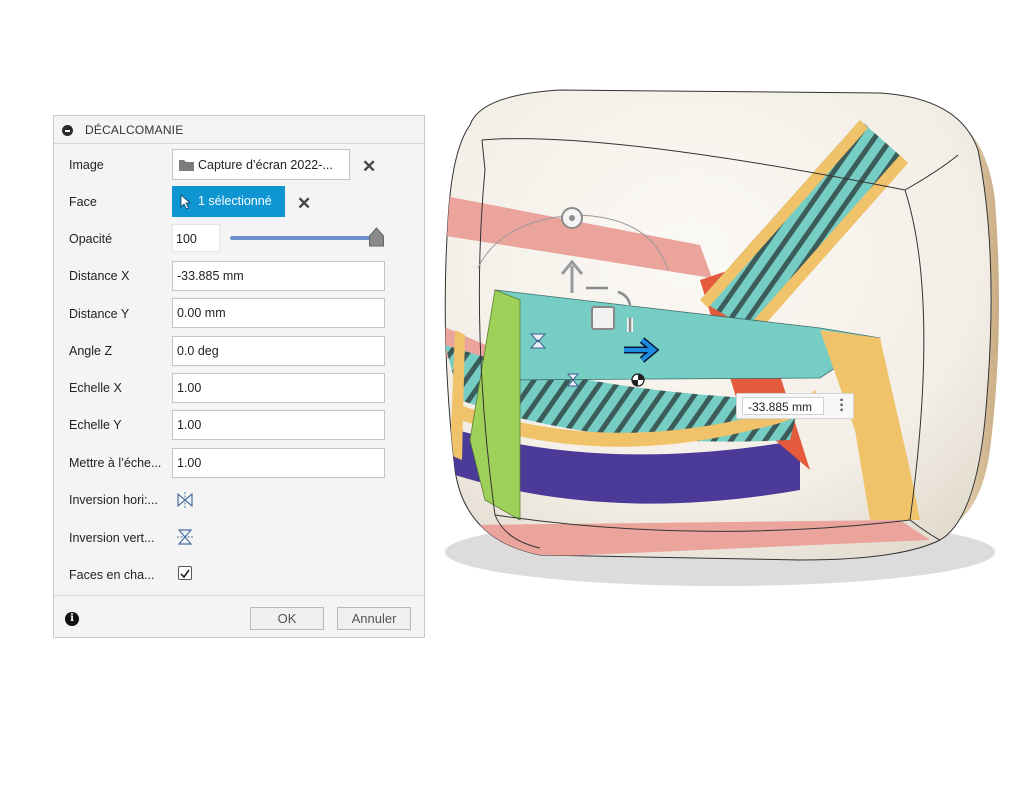 The height and width of the screenshot is (794, 1024). Describe the element at coordinates (374, 618) in the screenshot. I see `cancel-button: Annuler` at that location.